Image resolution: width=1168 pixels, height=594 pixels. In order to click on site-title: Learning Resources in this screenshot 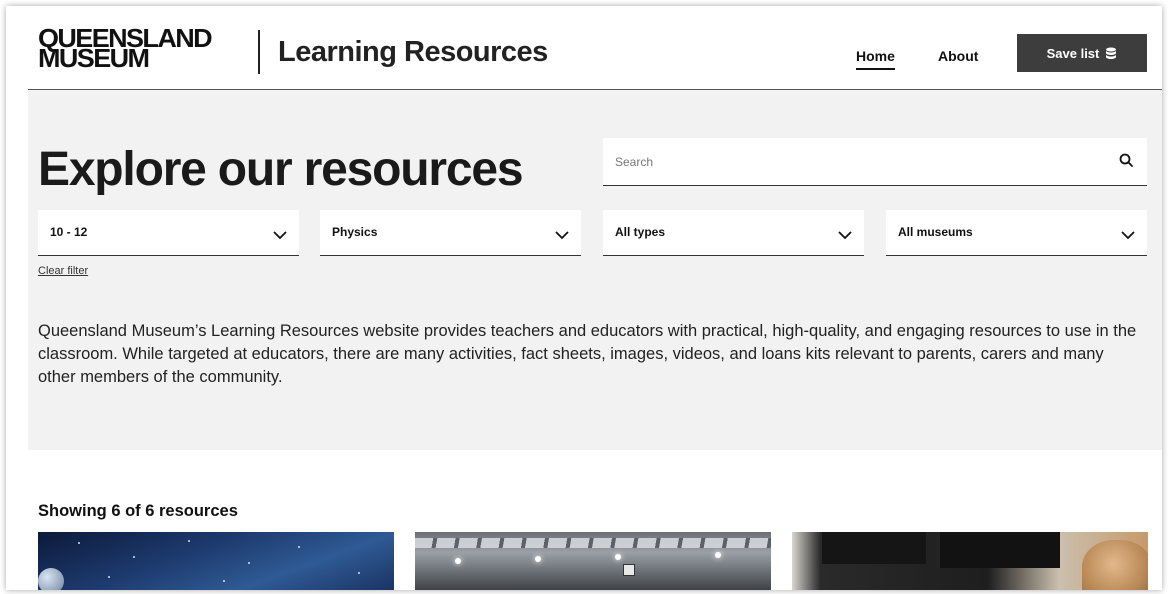, I will do `click(413, 52)`.